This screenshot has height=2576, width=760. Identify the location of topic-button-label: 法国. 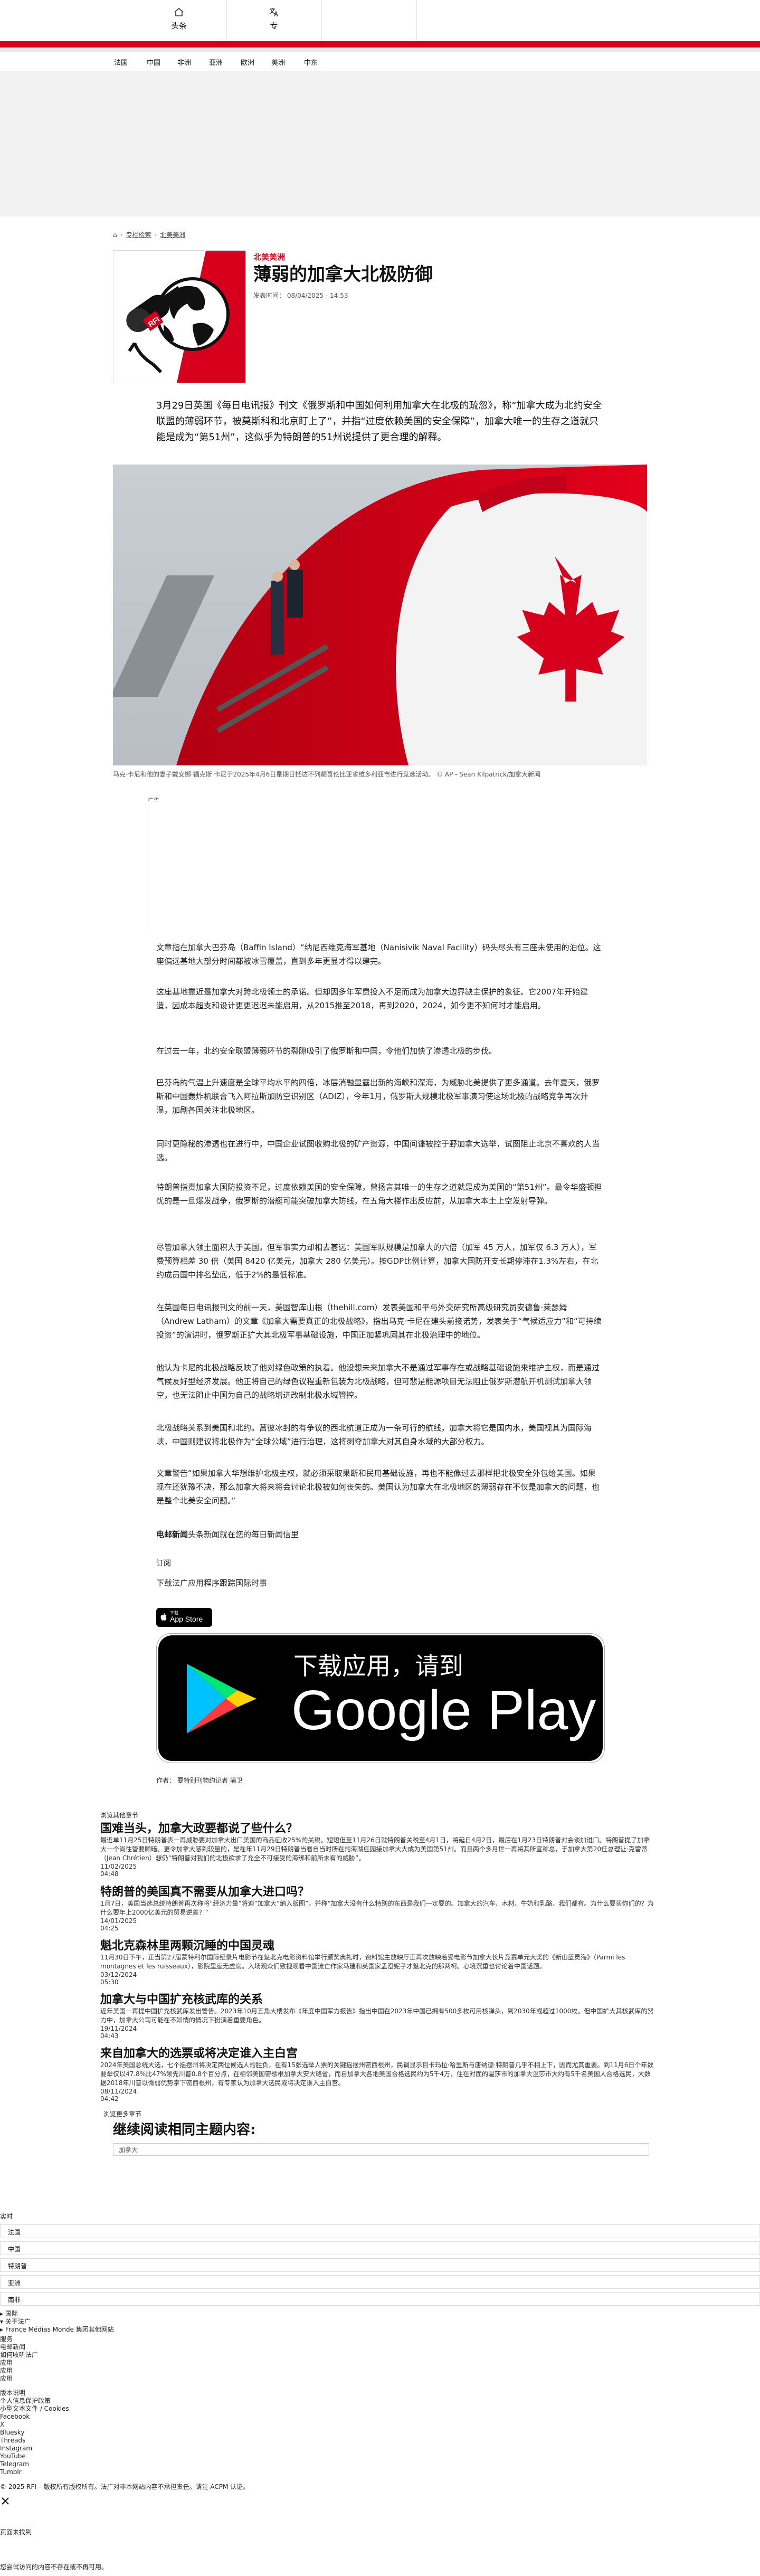
(14, 2232).